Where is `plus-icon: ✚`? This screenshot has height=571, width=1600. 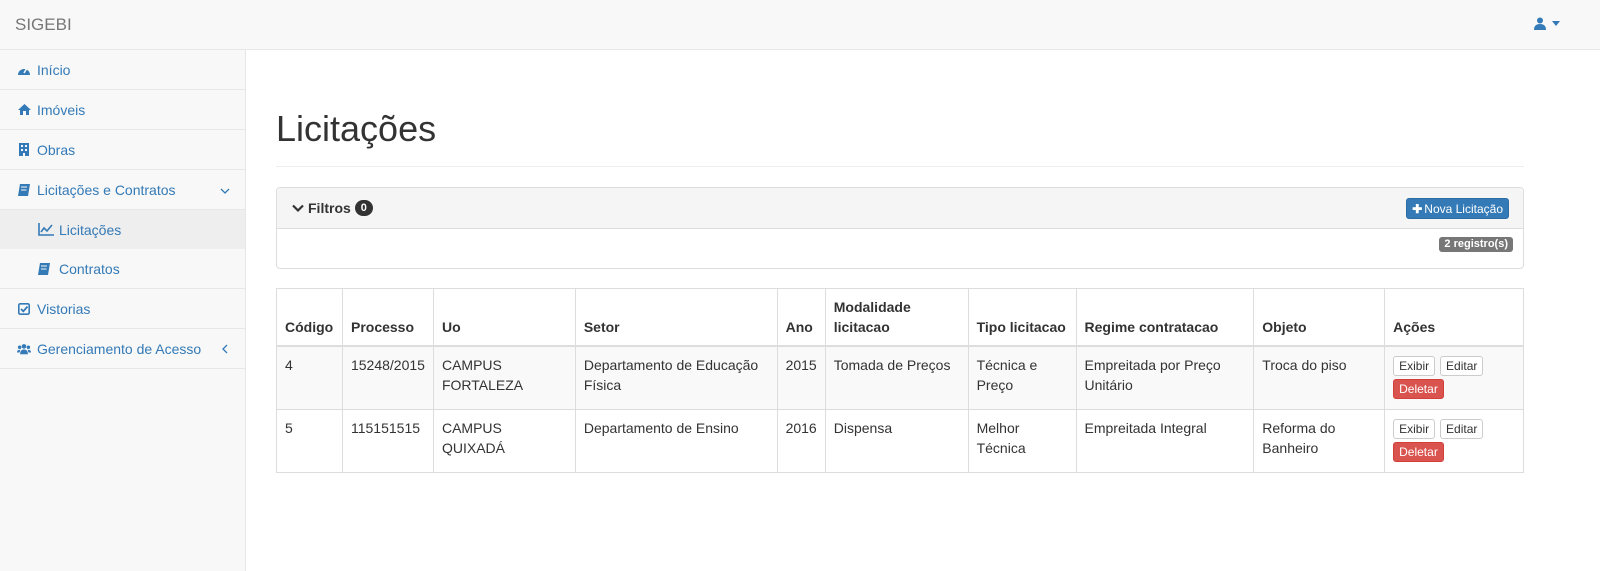
plus-icon: ✚ is located at coordinates (1417, 208).